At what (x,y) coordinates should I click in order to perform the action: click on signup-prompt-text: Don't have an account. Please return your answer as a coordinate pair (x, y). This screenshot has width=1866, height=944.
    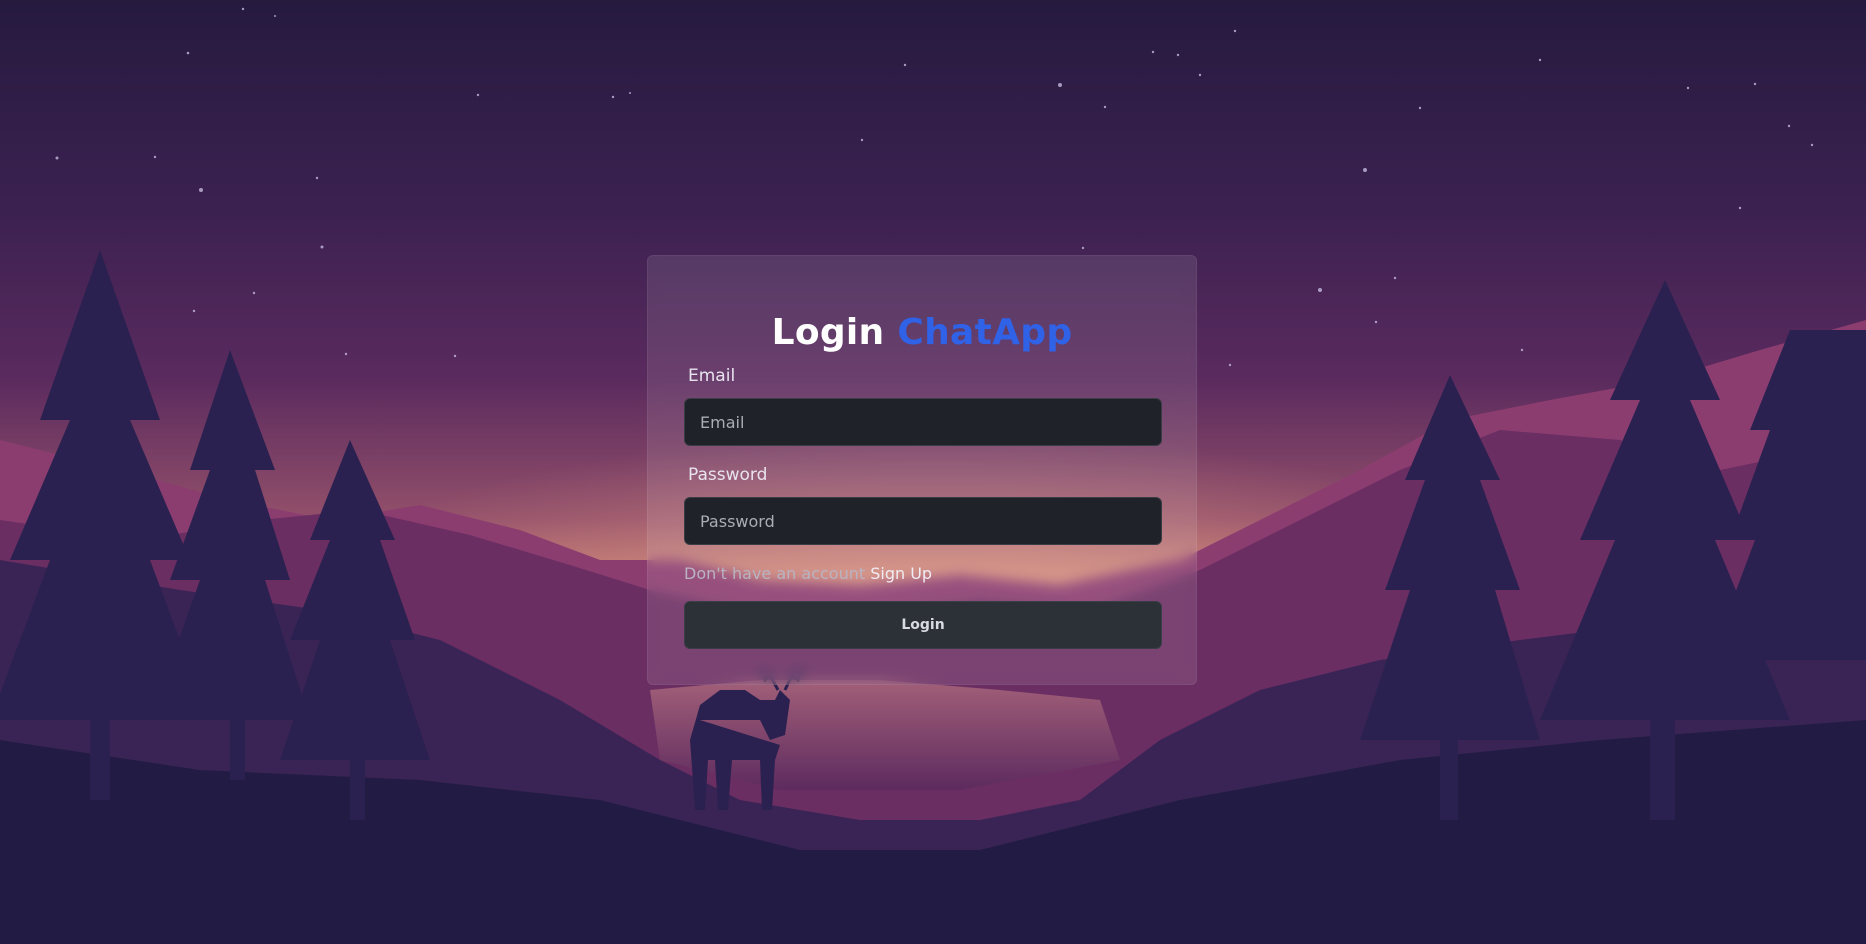
    Looking at the image, I should click on (775, 573).